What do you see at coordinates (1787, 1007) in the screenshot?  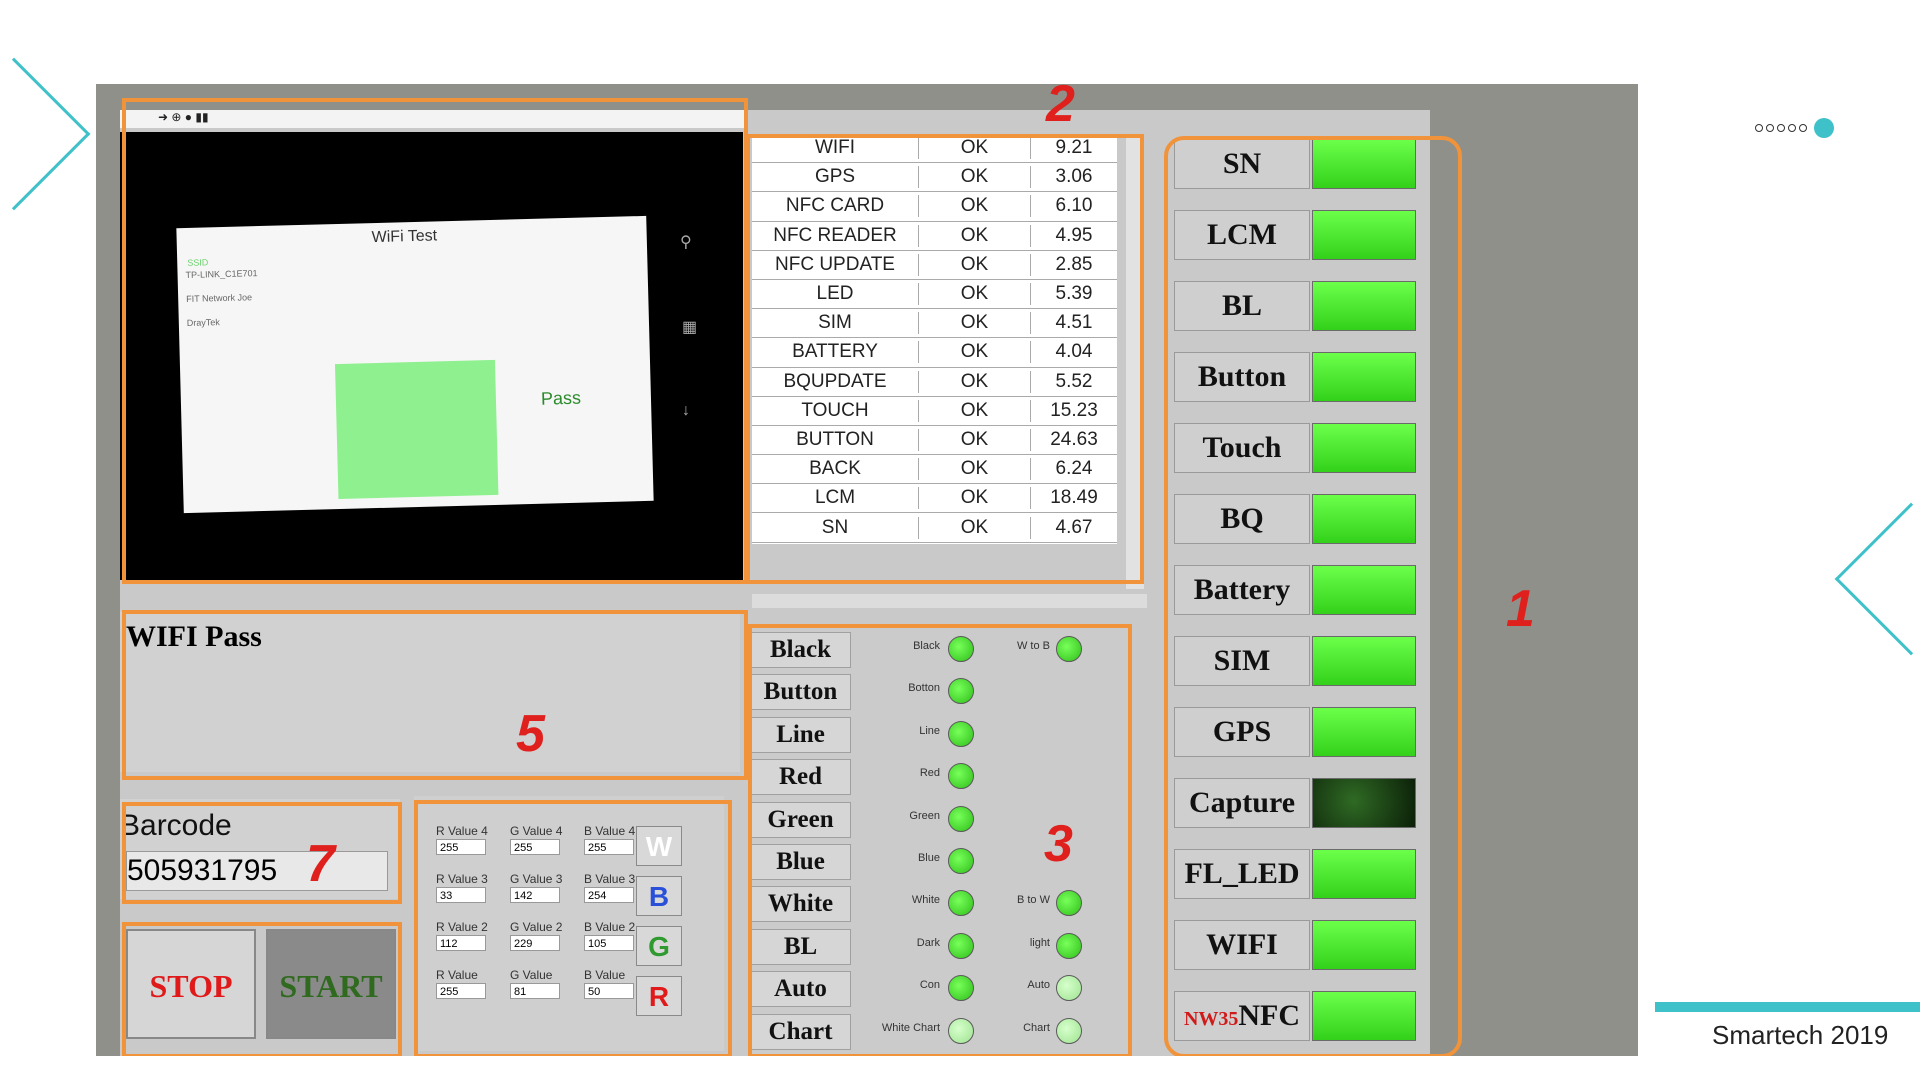 I see `footer-accent-line` at bounding box center [1787, 1007].